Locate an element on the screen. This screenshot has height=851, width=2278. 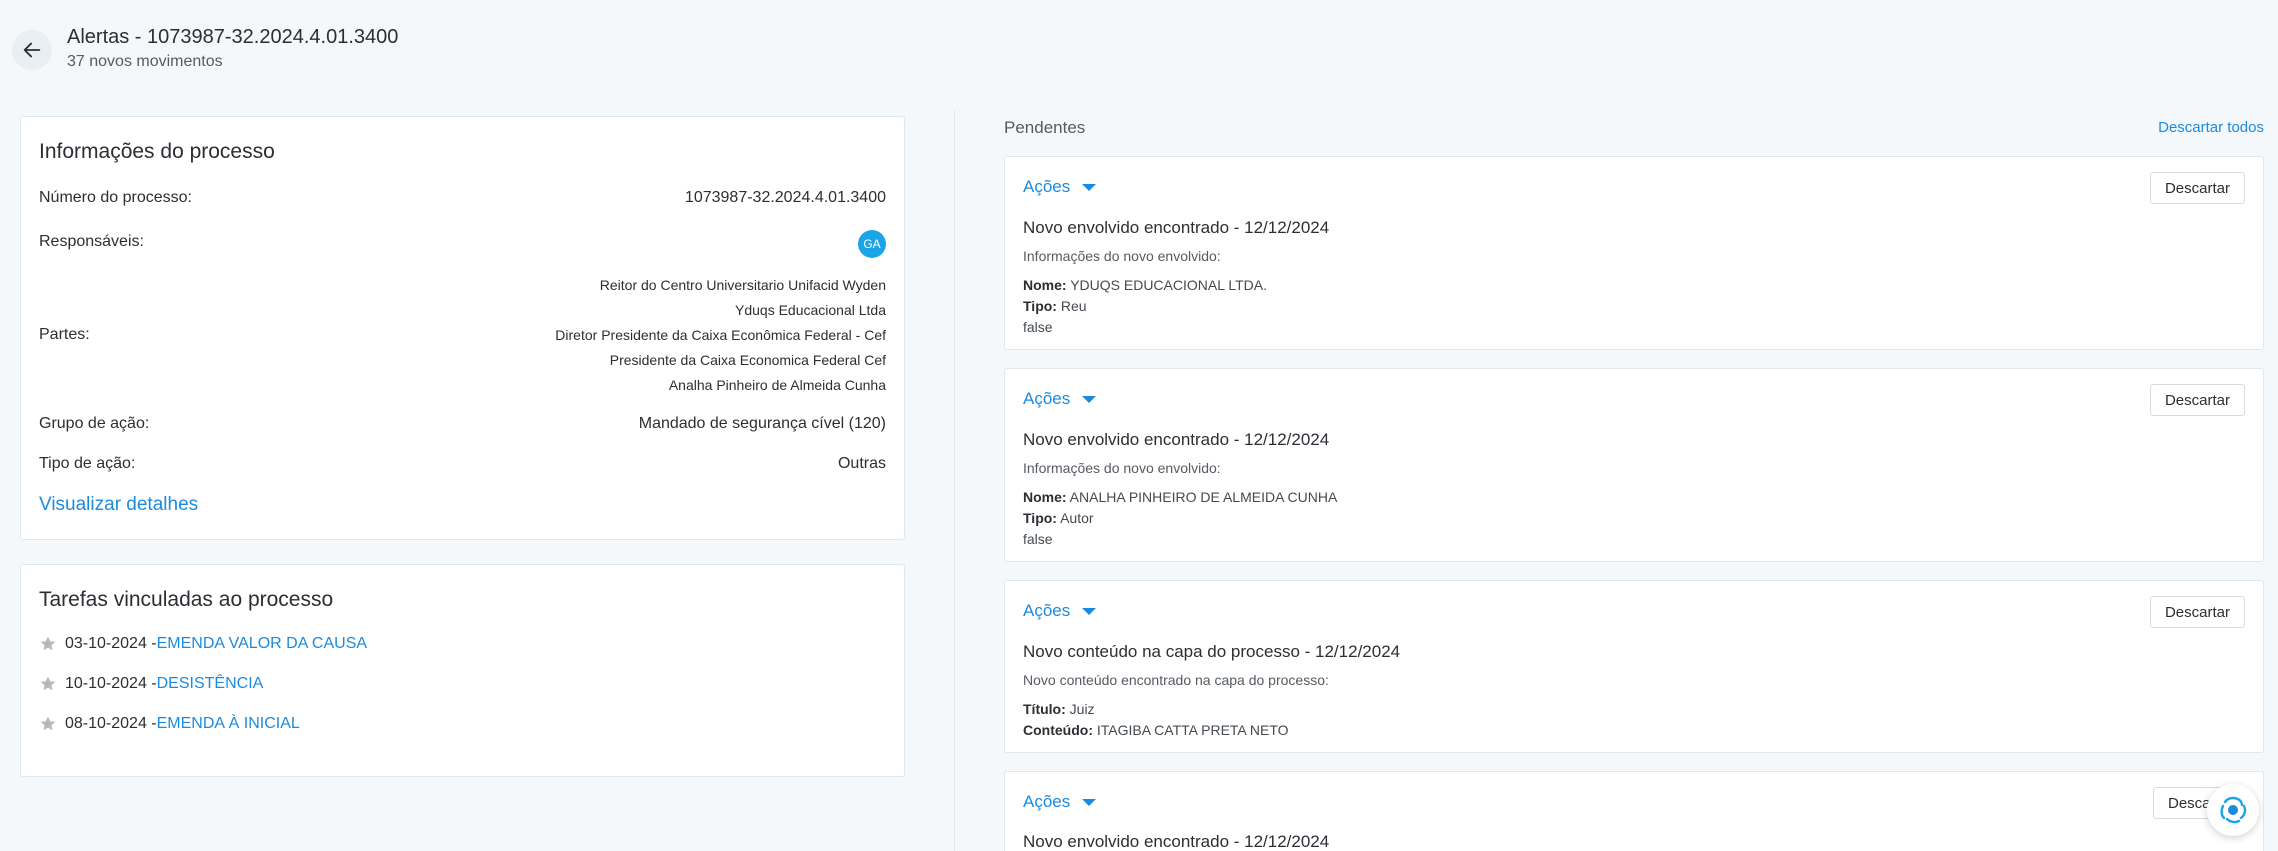
task-title-link: EMENDA VALOR DA CAUSA is located at coordinates (262, 644).